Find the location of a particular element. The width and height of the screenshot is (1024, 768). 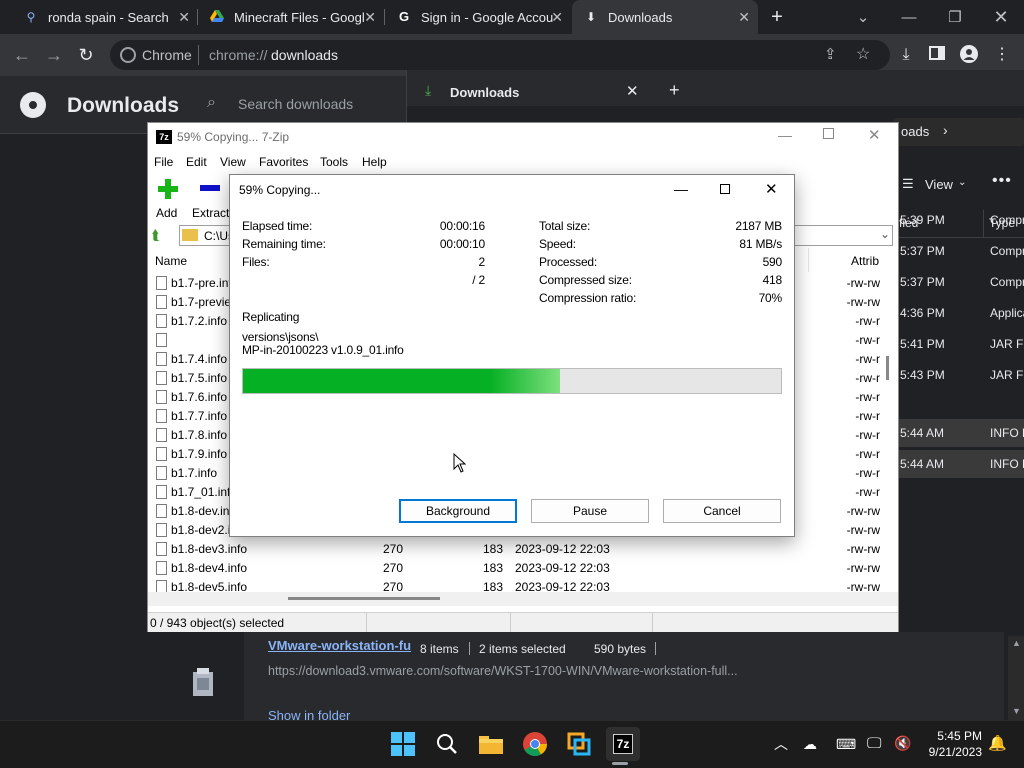

cancel-button: Cancel is located at coordinates (722, 511).